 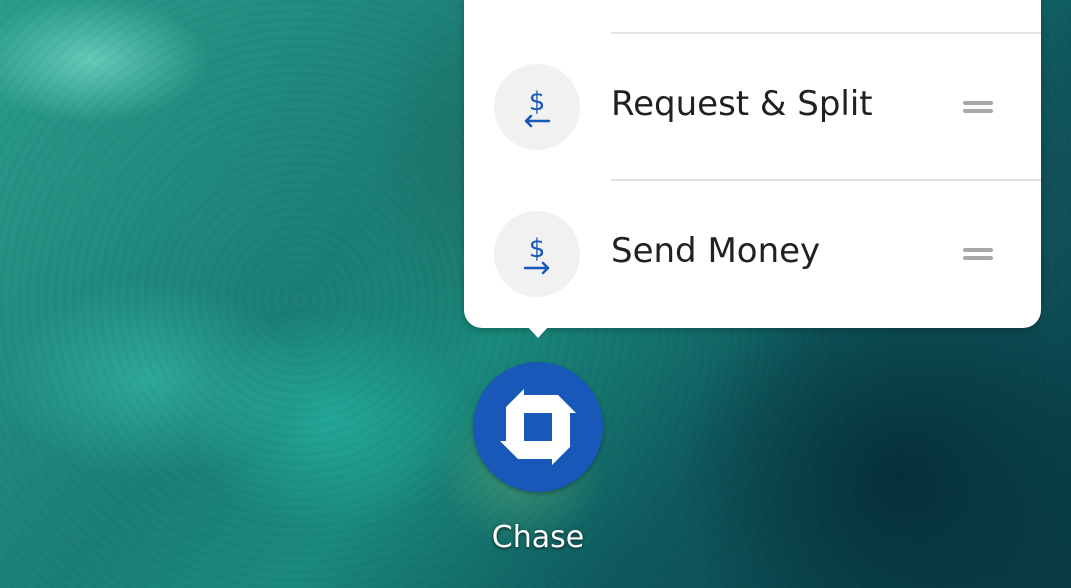 I want to click on chase-logo-icon, so click(x=538, y=427).